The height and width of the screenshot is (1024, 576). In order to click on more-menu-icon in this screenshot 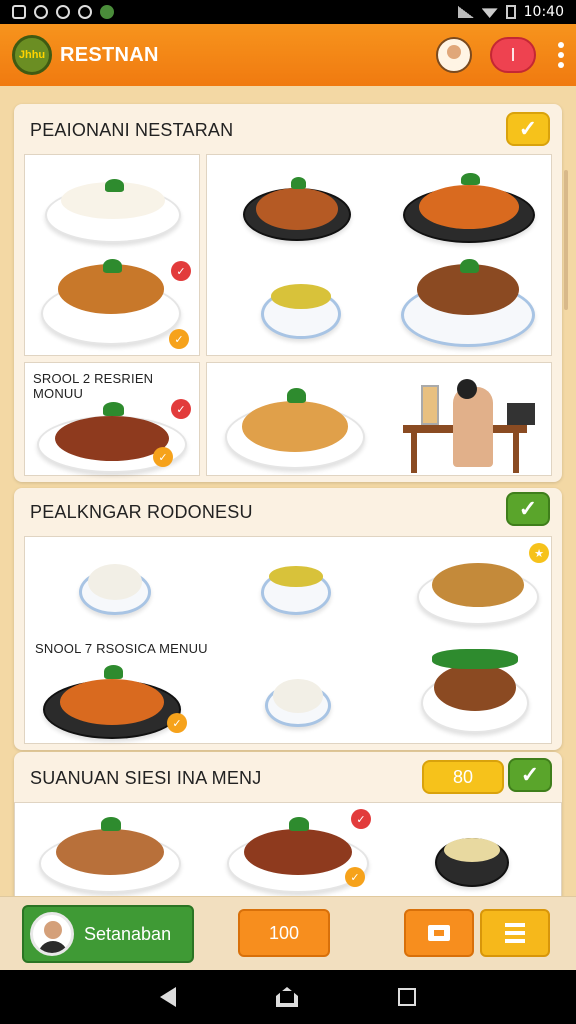, I will do `click(561, 55)`.